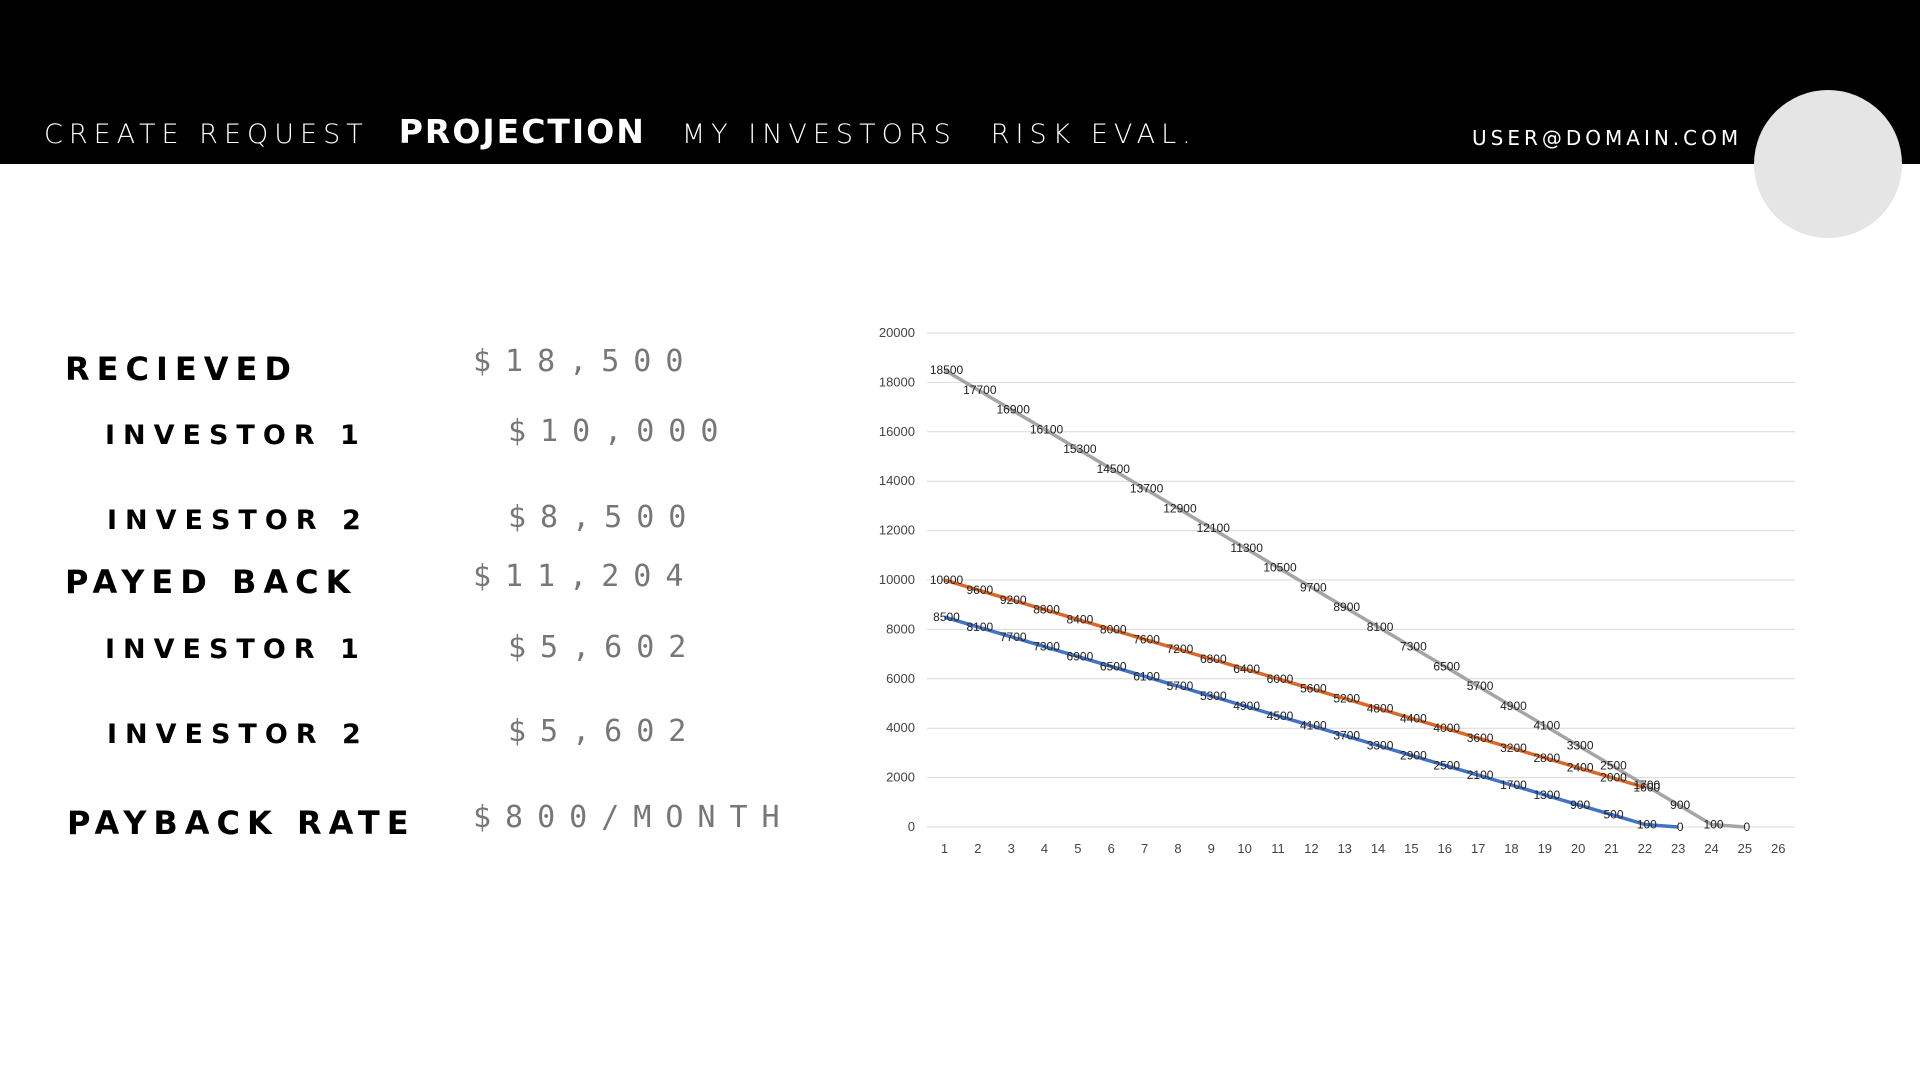 This screenshot has width=1920, height=1080. What do you see at coordinates (1378, 848) in the screenshot?
I see `x-tick-label: 14` at bounding box center [1378, 848].